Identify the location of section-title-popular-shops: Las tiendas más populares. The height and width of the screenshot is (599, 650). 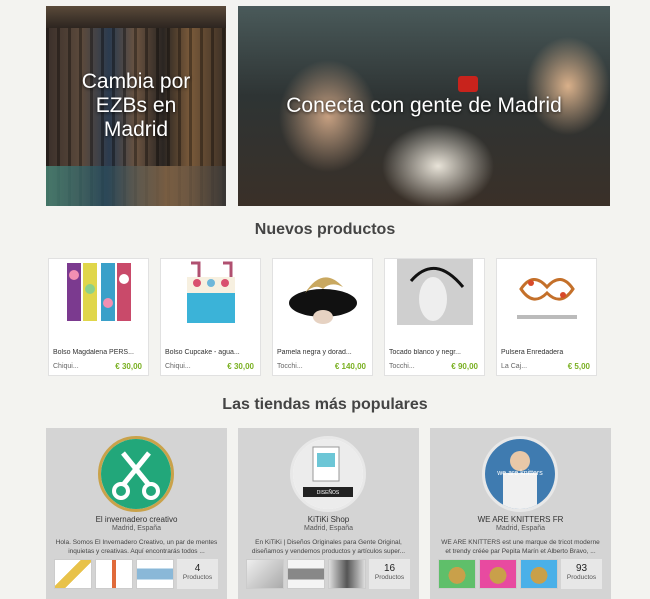
(325, 404).